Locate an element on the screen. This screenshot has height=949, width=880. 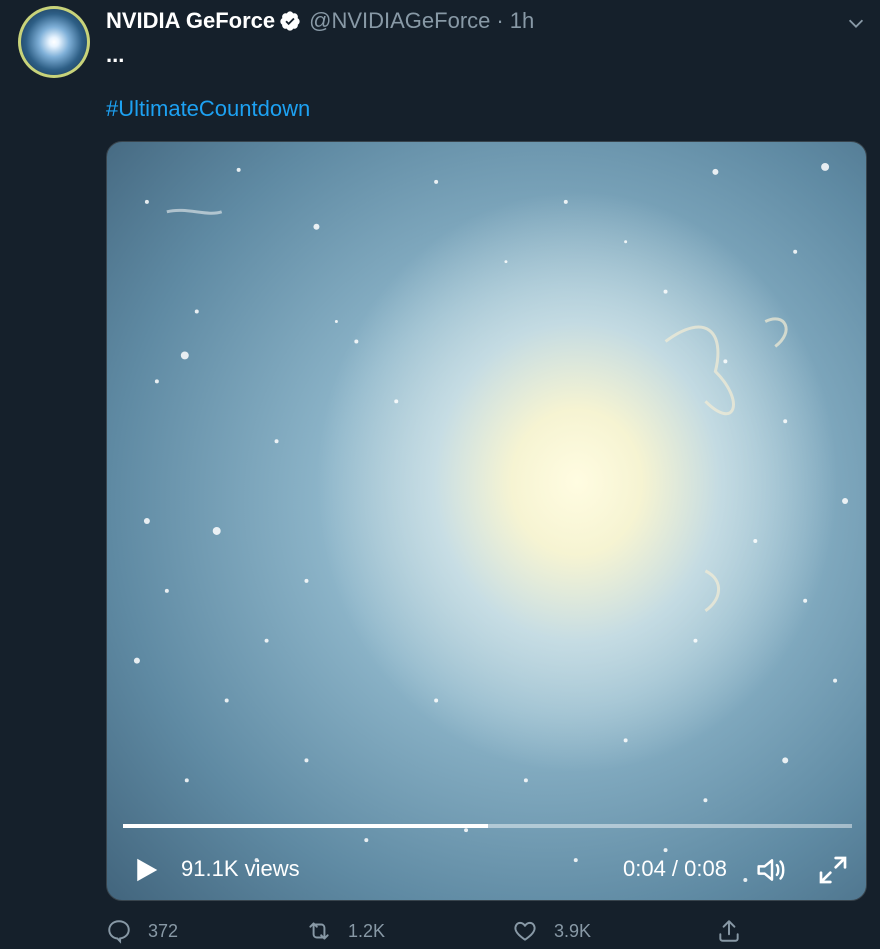
share-icon is located at coordinates (729, 931).